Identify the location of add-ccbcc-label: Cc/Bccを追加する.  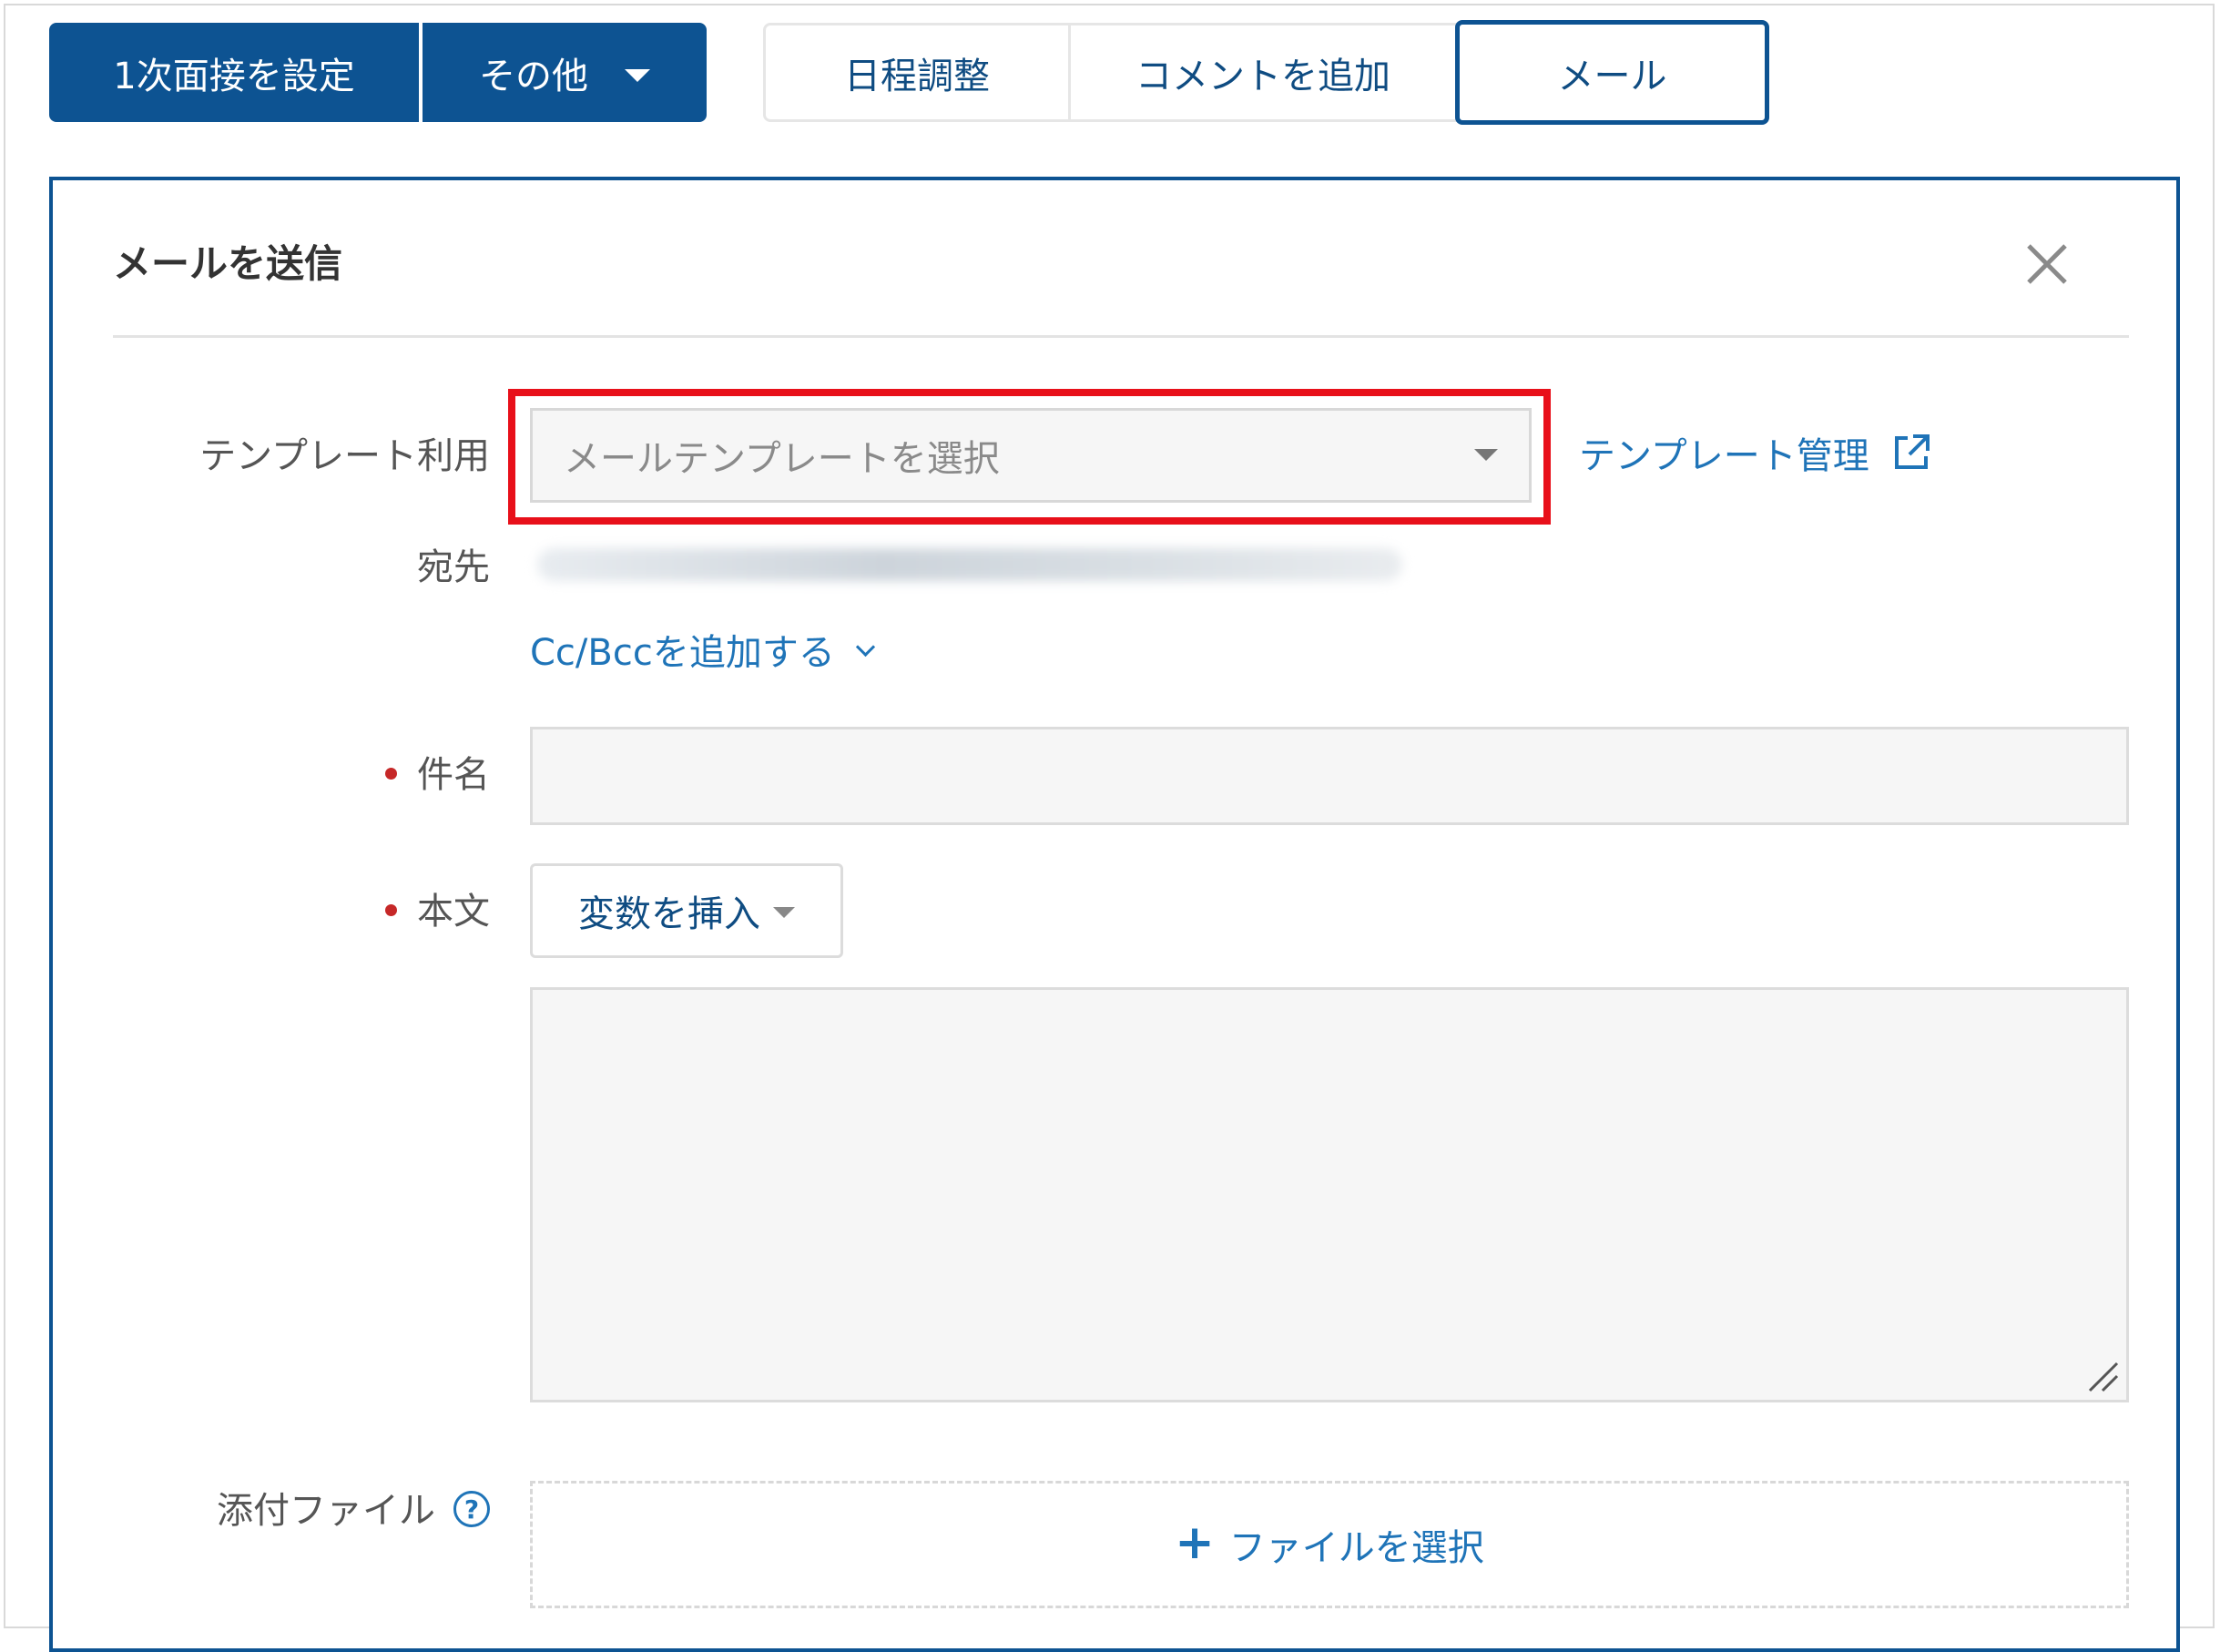
(682, 653).